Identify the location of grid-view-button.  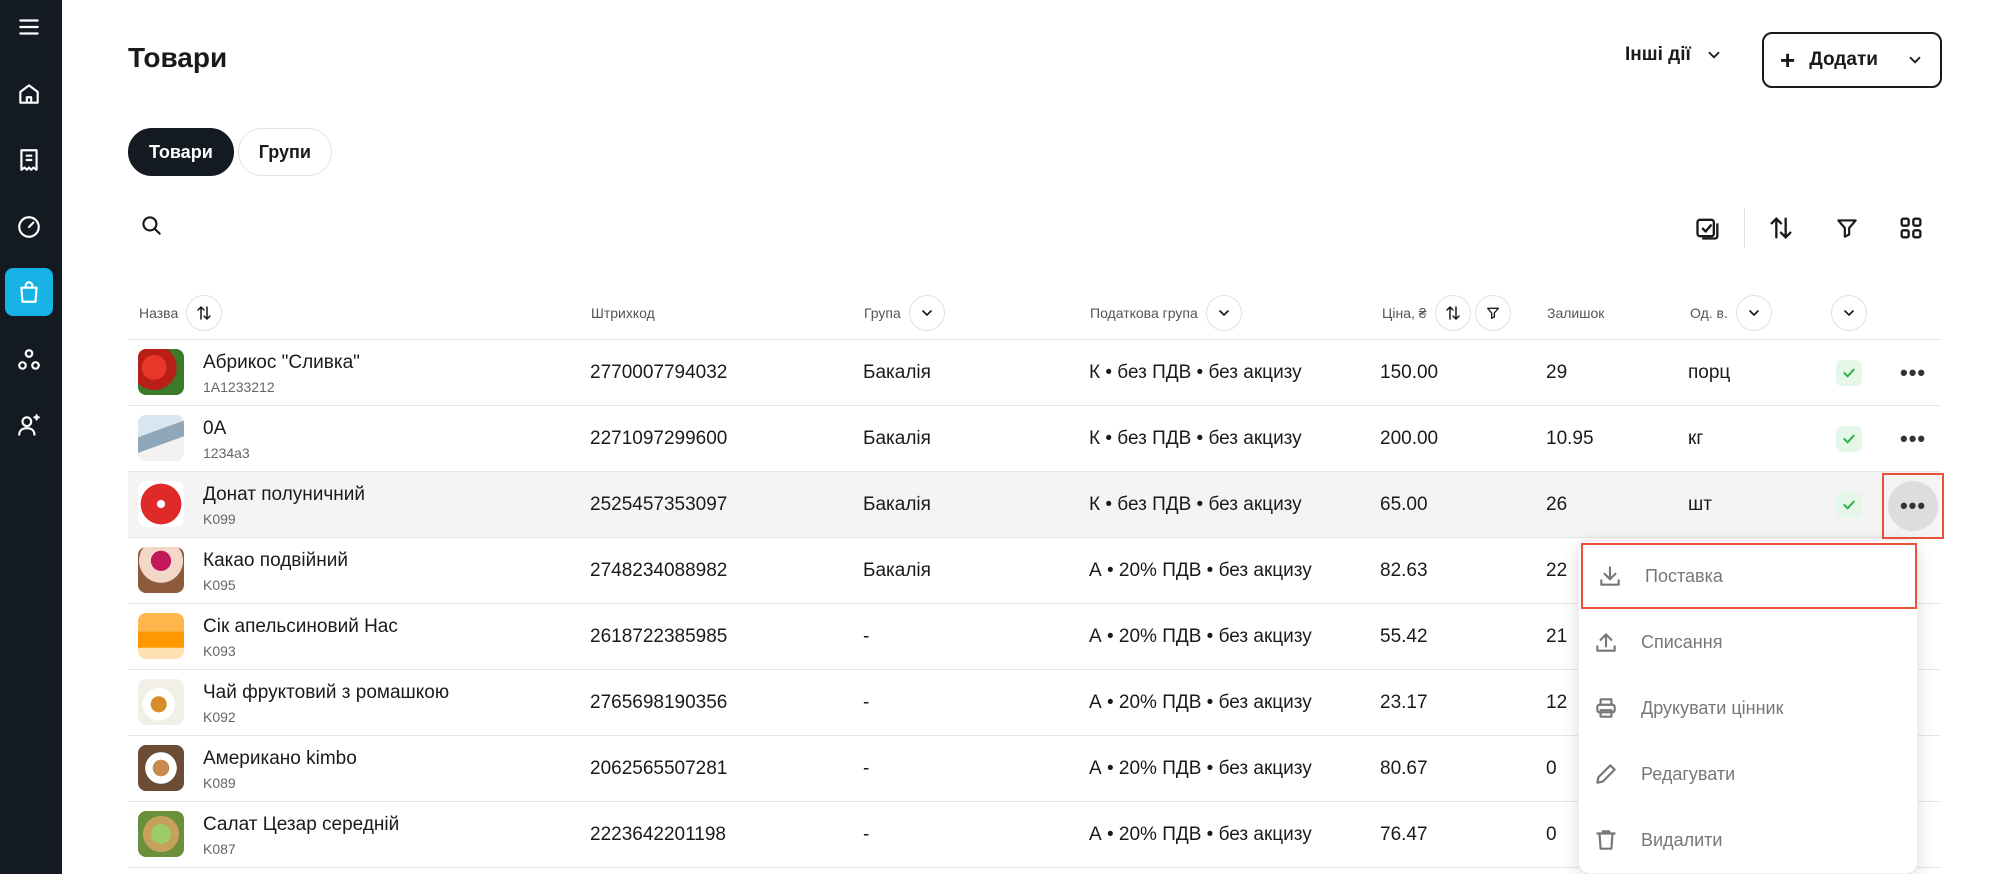
(1911, 228).